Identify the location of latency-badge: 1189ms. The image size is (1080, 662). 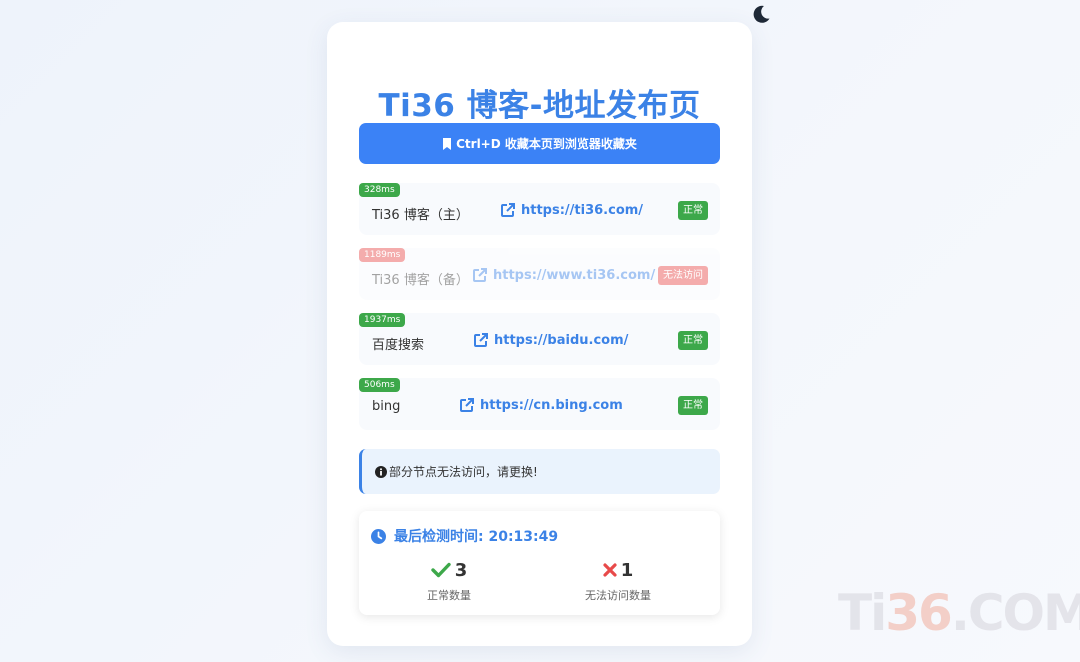
(382, 255).